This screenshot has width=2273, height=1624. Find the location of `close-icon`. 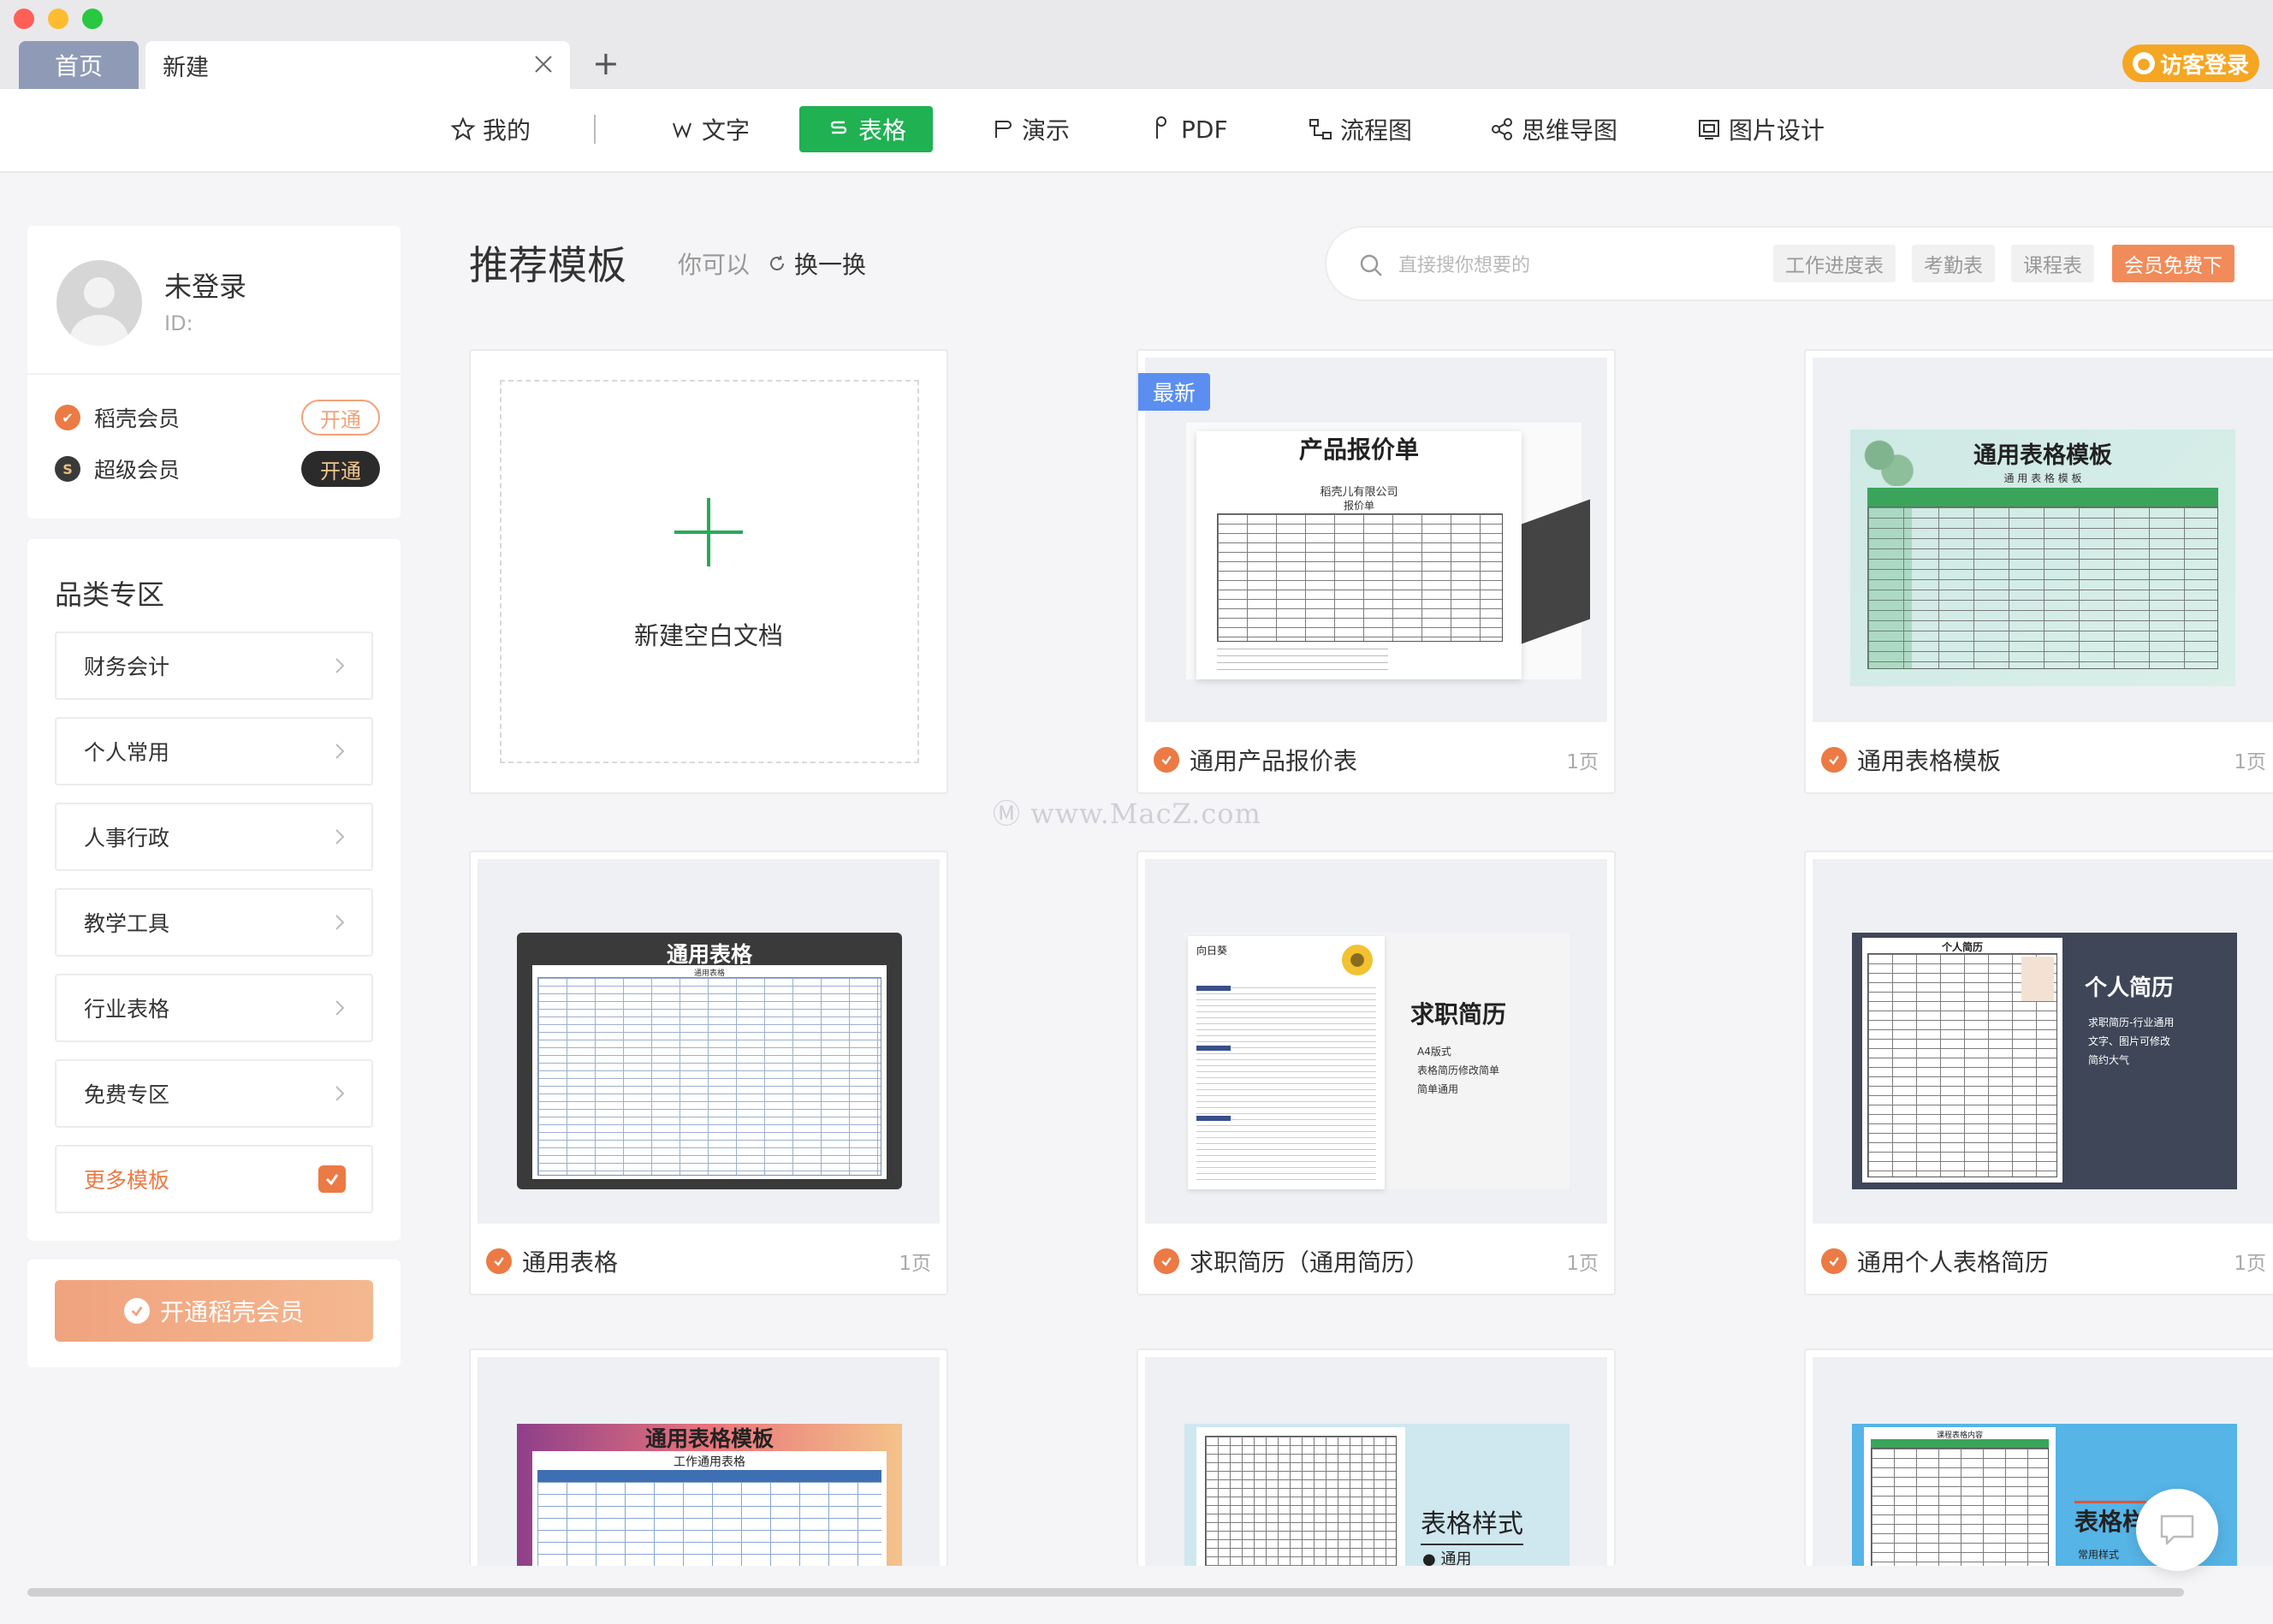

close-icon is located at coordinates (543, 64).